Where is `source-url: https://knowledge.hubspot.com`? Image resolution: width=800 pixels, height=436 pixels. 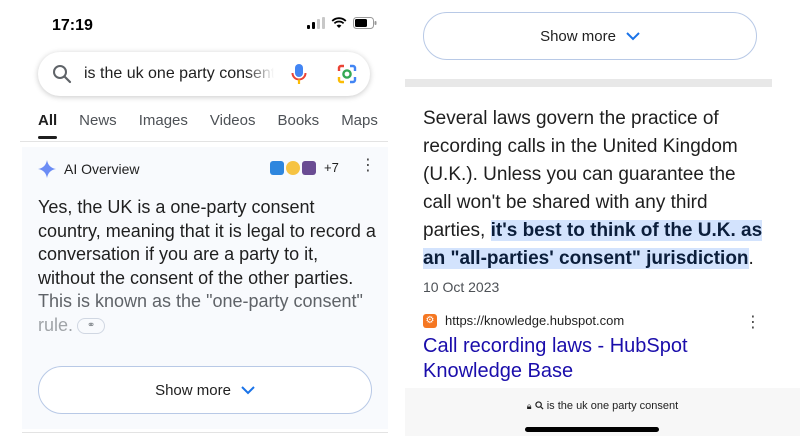 source-url: https://knowledge.hubspot.com is located at coordinates (534, 320).